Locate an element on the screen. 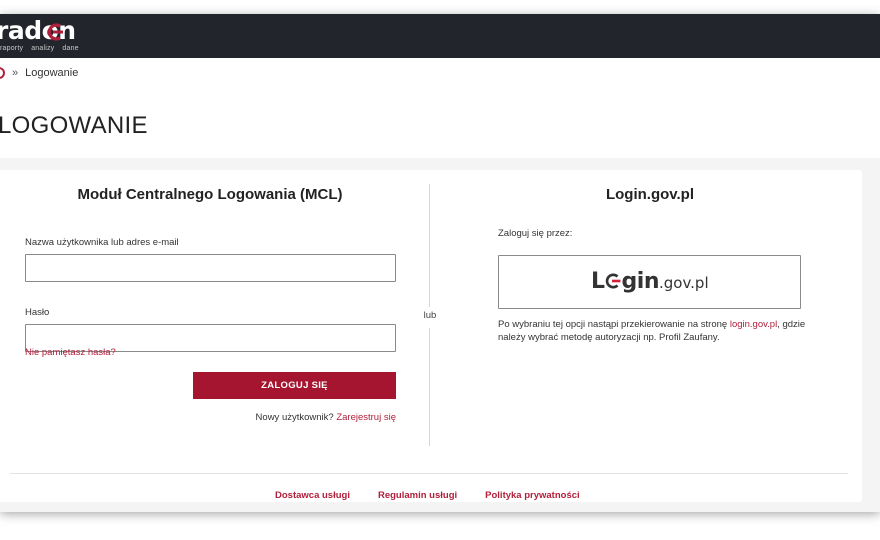 This screenshot has height=540, width=880. logo-subtitle: raporty analizy dane is located at coordinates (39, 48).